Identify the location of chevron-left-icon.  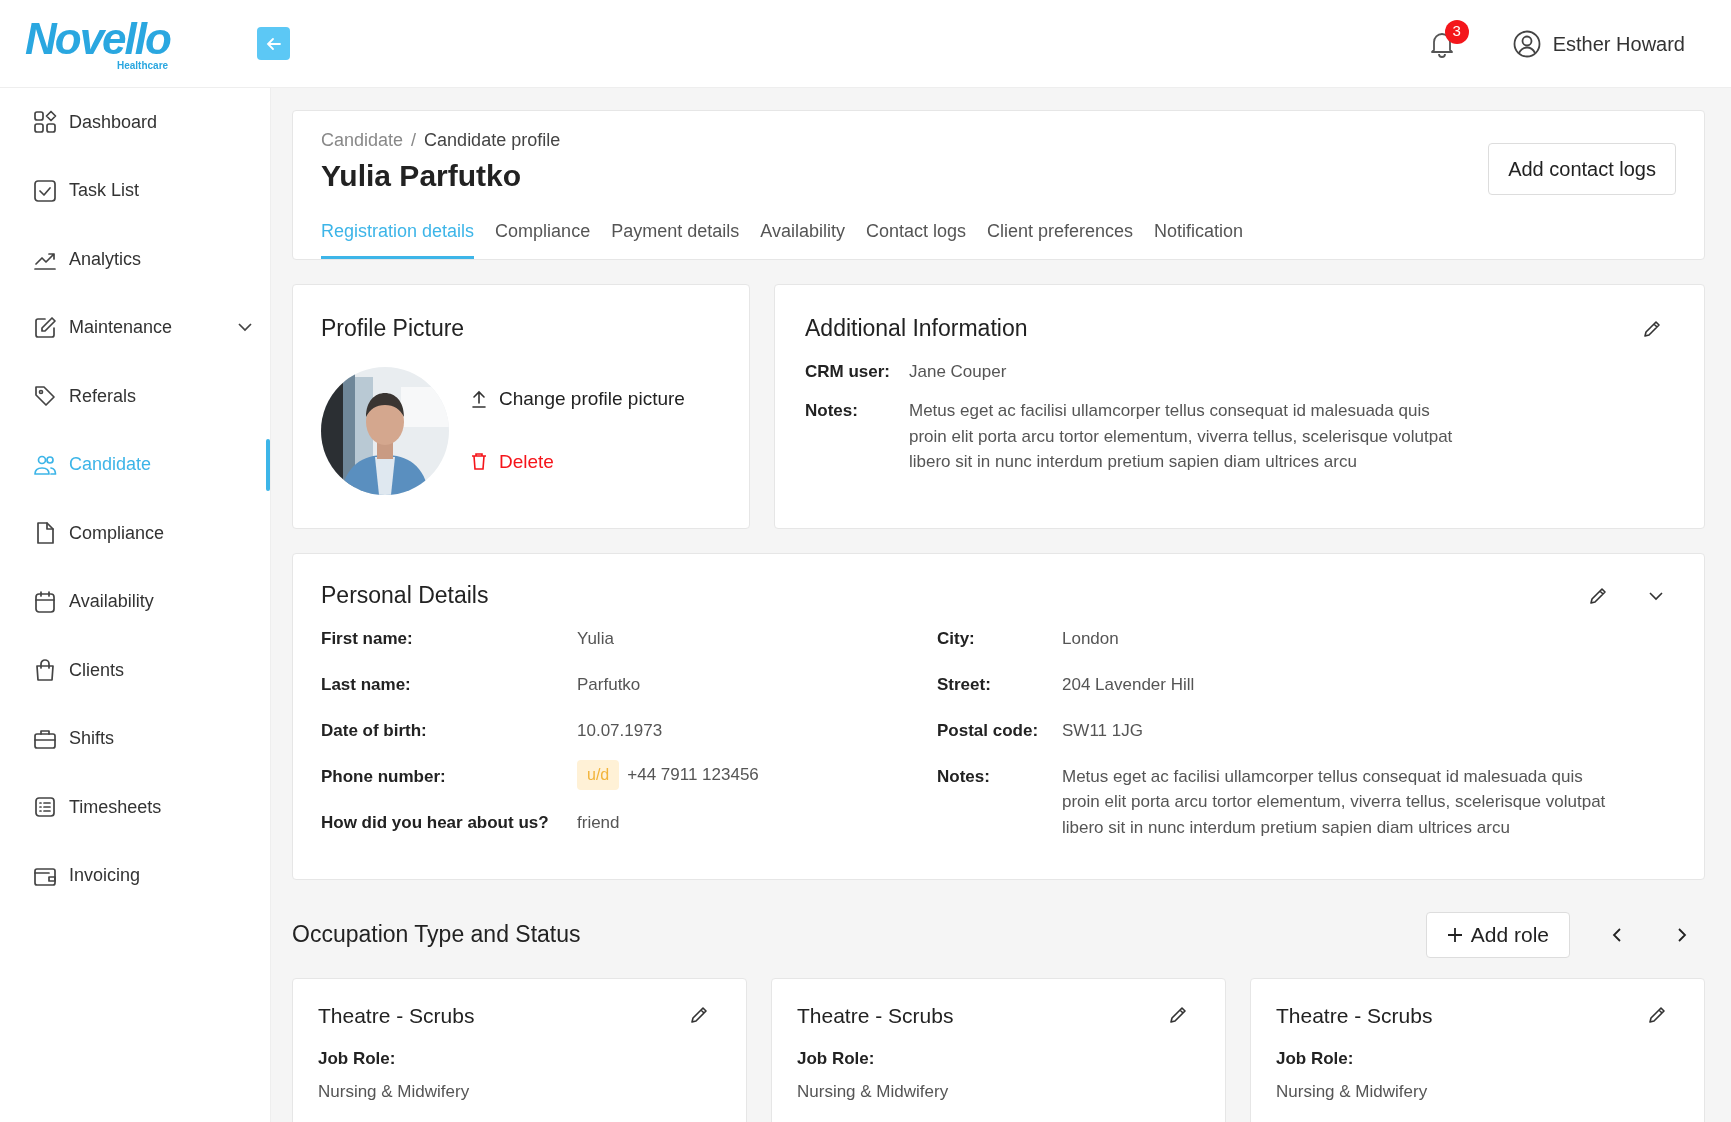
(1617, 934).